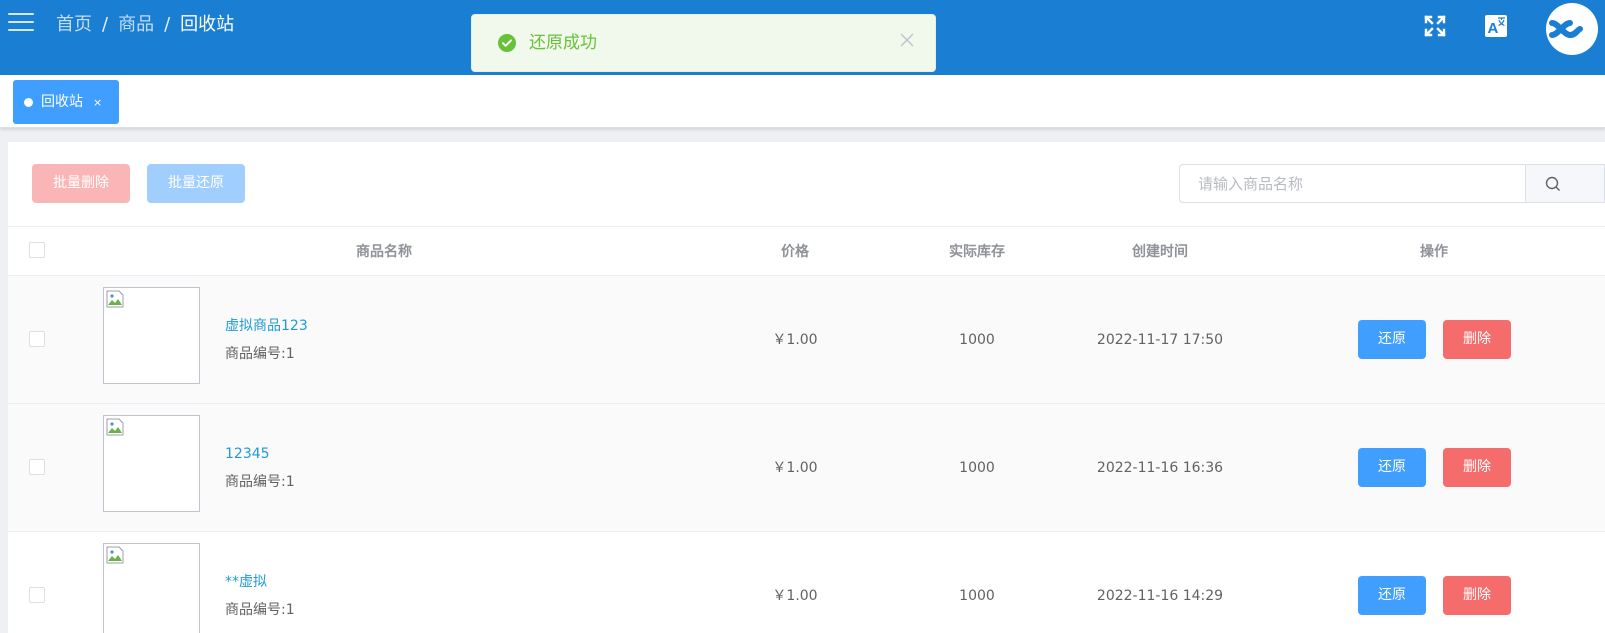 This screenshot has height=633, width=1605. What do you see at coordinates (1160, 468) in the screenshot?
I see `created-time-cell: 2022-11-16 16:36` at bounding box center [1160, 468].